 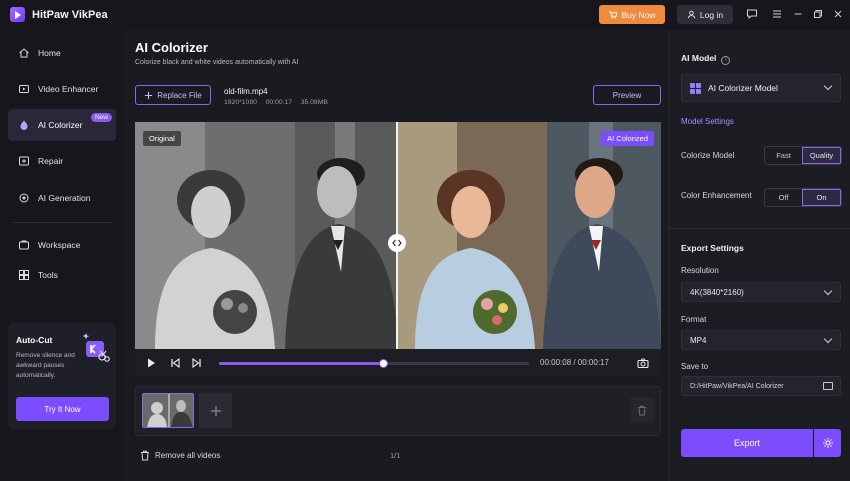 I want to click on next-frame-icon, so click(x=197, y=363).